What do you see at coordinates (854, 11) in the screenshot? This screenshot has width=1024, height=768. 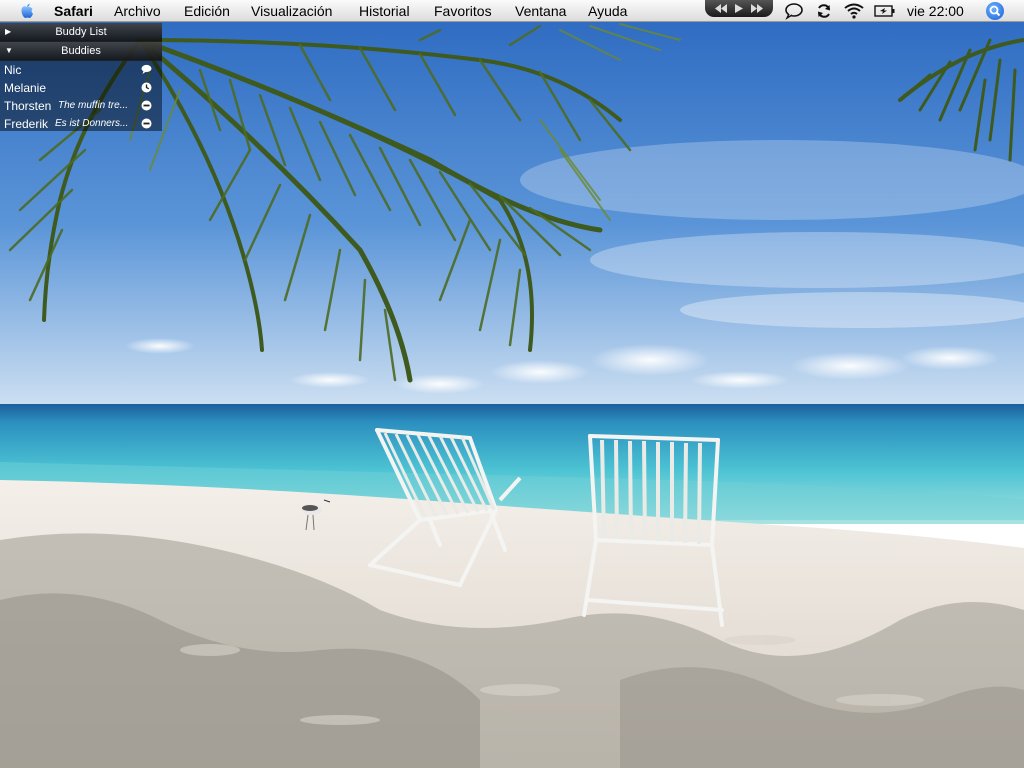 I see `wifi-icon` at bounding box center [854, 11].